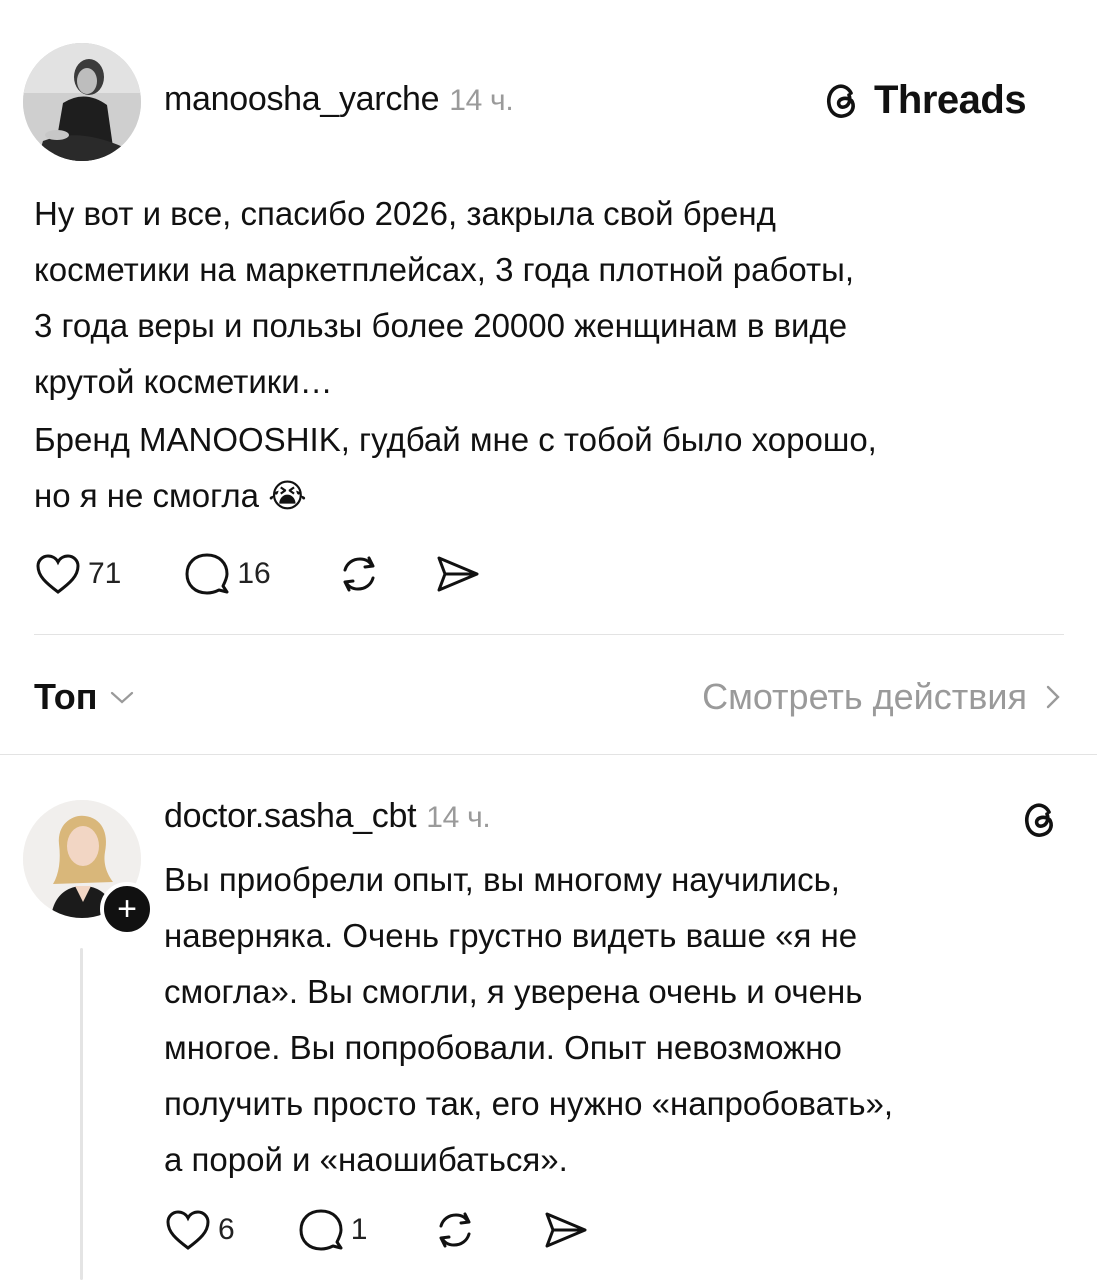  What do you see at coordinates (503, 1047) in the screenshot?
I see `reply-body-line: многое. Вы попробовали. Опыт невозможно` at bounding box center [503, 1047].